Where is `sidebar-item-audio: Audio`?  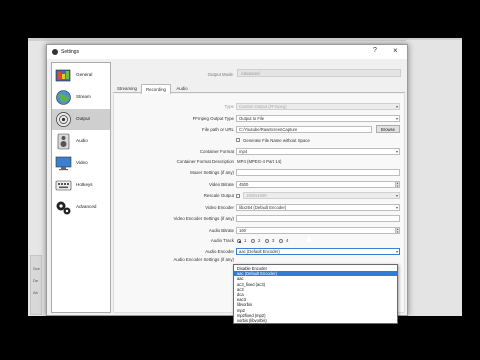
sidebar-item-audio: Audio is located at coordinates (81, 141).